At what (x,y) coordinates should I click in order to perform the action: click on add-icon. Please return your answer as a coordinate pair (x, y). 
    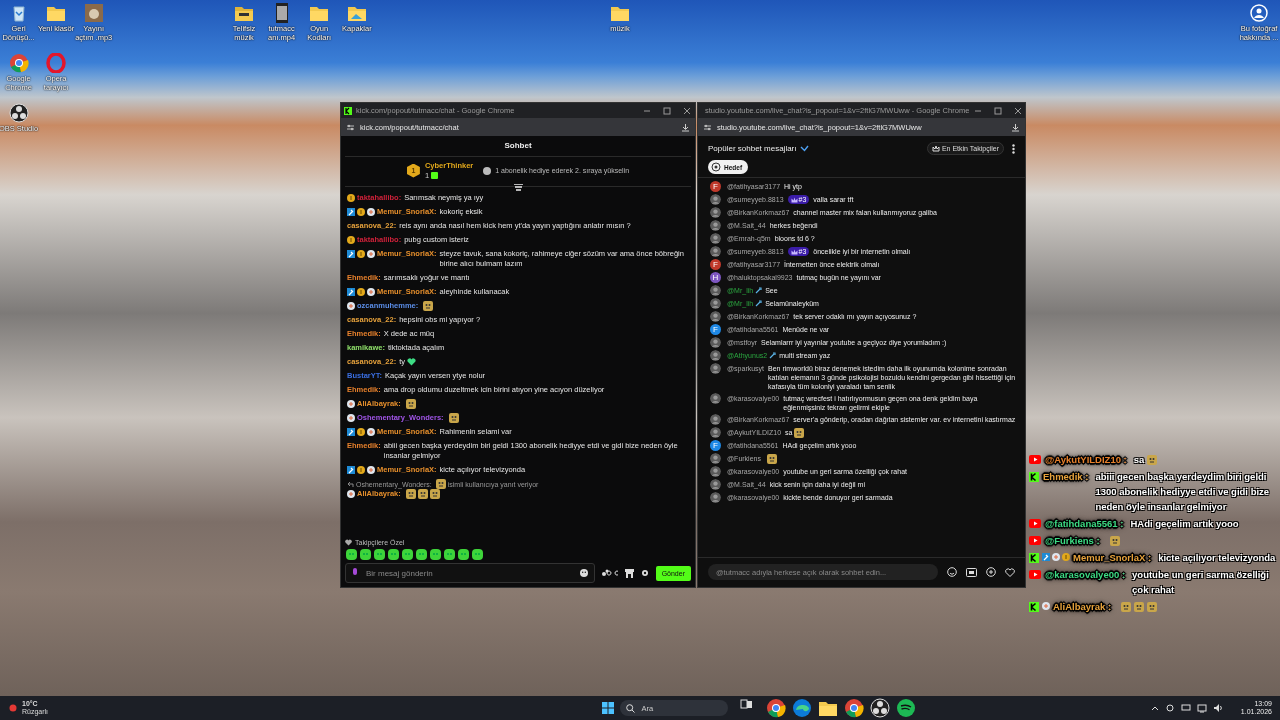
    Looking at the image, I should click on (991, 572).